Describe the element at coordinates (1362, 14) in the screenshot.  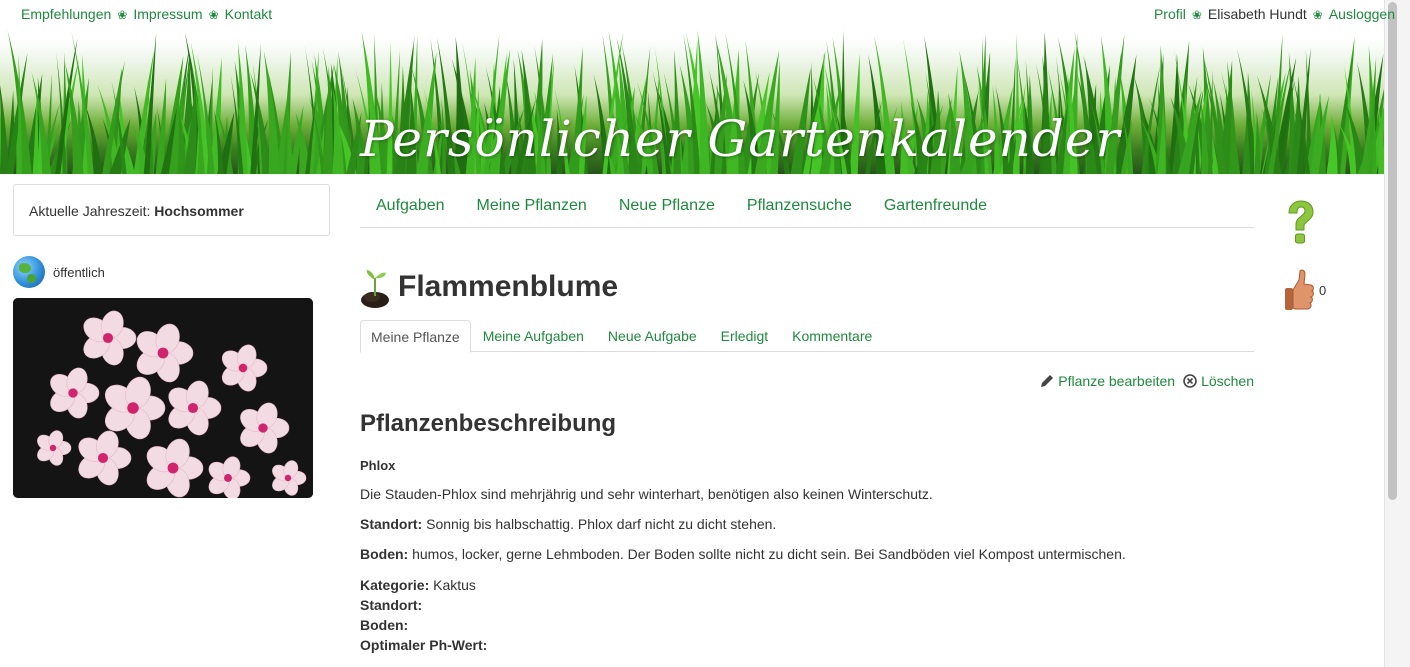
I see `link-ausloggen: Ausloggen` at that location.